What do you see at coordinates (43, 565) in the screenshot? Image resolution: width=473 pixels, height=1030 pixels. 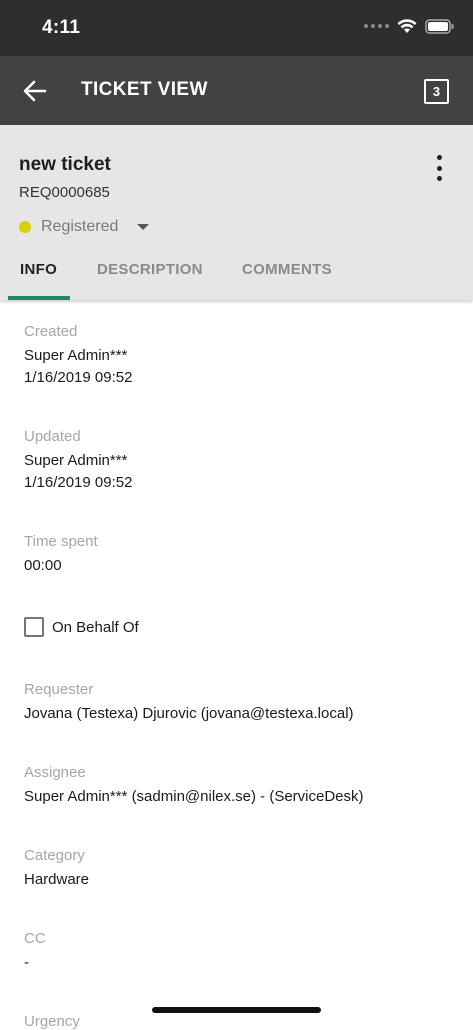 I see `time-spent-value: 00:00` at bounding box center [43, 565].